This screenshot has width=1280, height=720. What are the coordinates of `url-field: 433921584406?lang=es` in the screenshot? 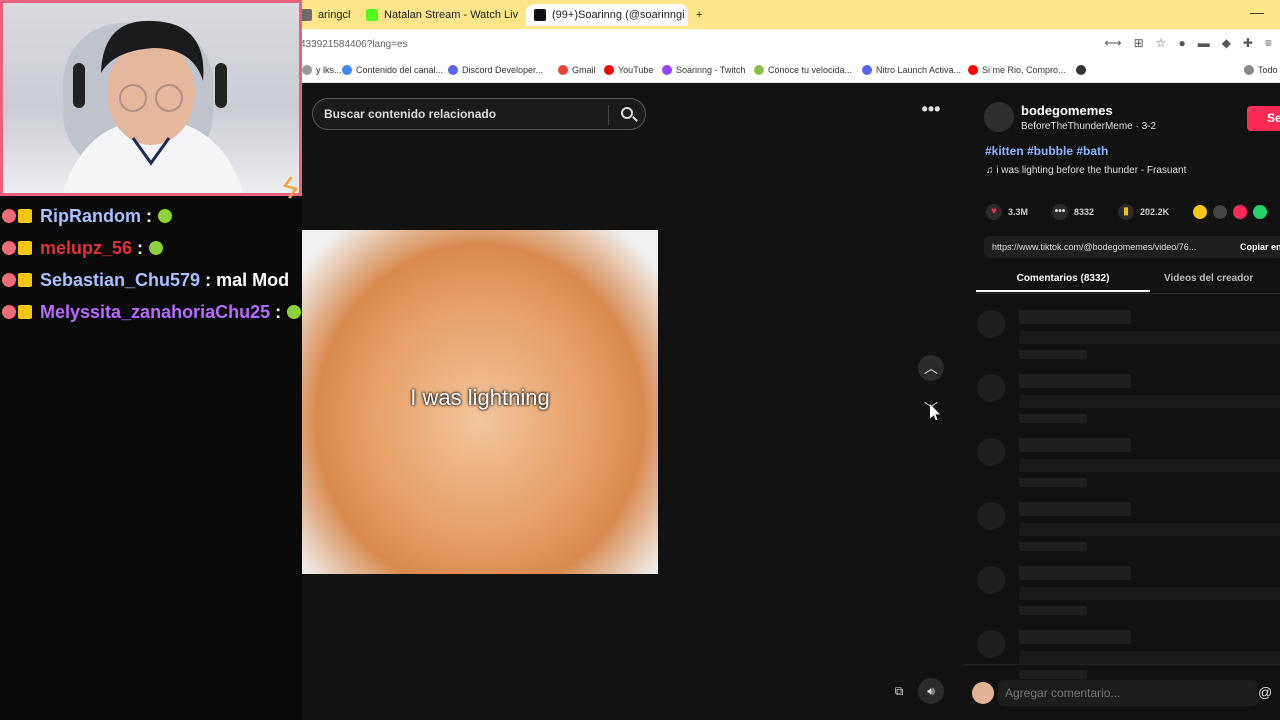 It's located at (354, 44).